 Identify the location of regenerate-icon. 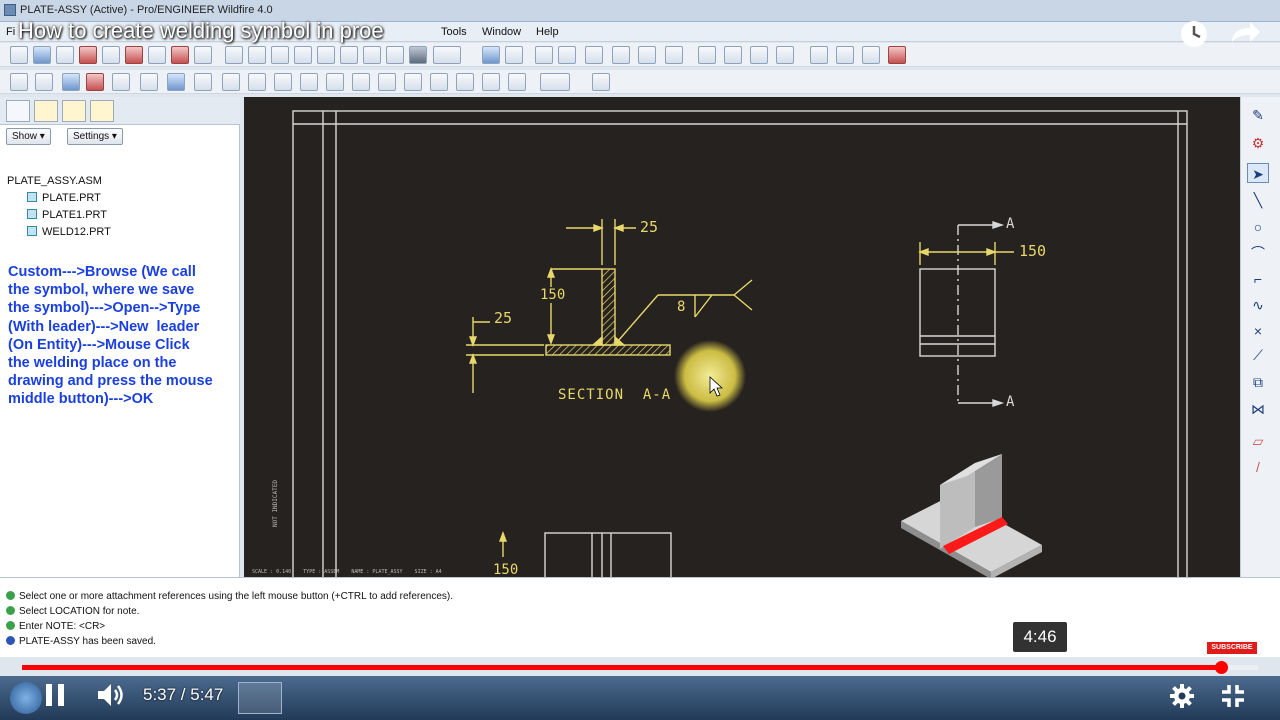
(134, 55).